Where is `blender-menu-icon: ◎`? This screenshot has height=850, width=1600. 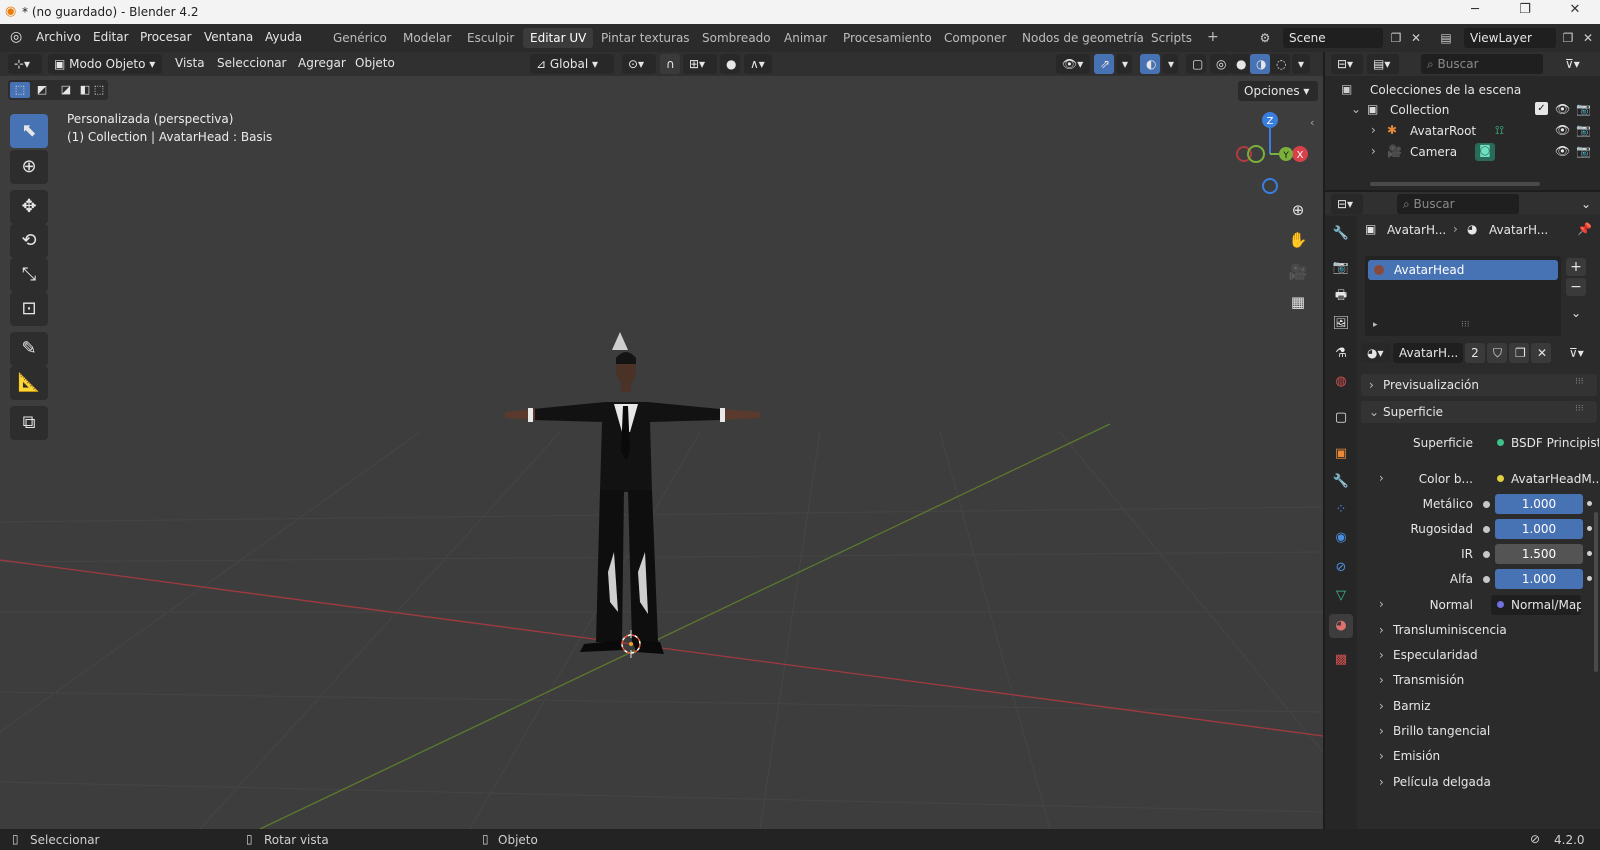 blender-menu-icon: ◎ is located at coordinates (16, 37).